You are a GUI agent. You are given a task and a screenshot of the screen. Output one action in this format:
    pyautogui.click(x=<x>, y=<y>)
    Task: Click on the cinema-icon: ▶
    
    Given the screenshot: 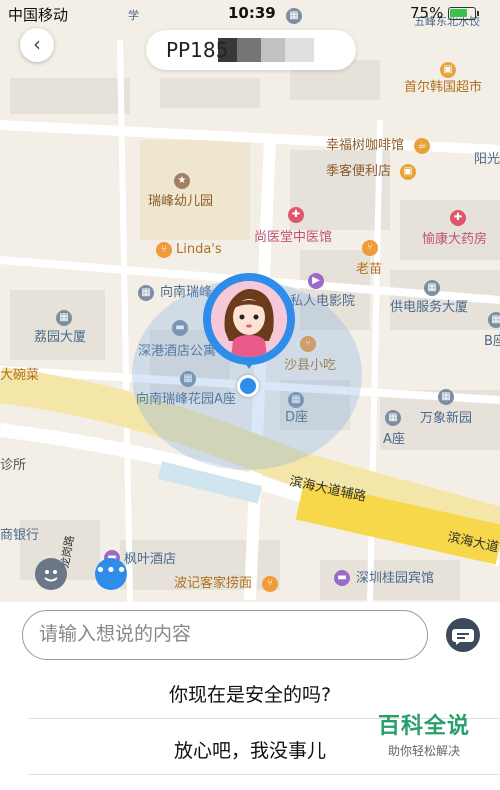 What is the action you would take?
    pyautogui.click(x=316, y=281)
    